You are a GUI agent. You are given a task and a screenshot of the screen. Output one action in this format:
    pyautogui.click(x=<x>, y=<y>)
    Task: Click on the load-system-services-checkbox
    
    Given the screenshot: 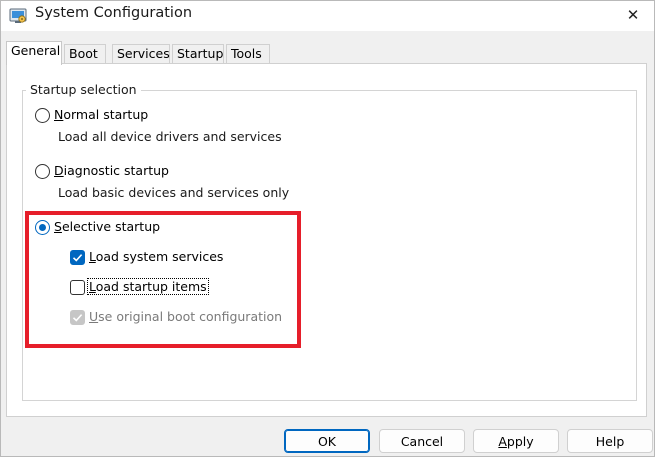 What is the action you would take?
    pyautogui.click(x=77, y=257)
    